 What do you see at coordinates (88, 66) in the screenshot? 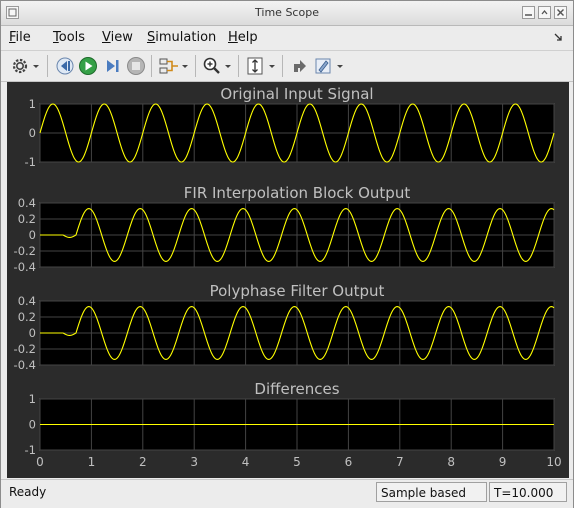
I see `run-icon` at bounding box center [88, 66].